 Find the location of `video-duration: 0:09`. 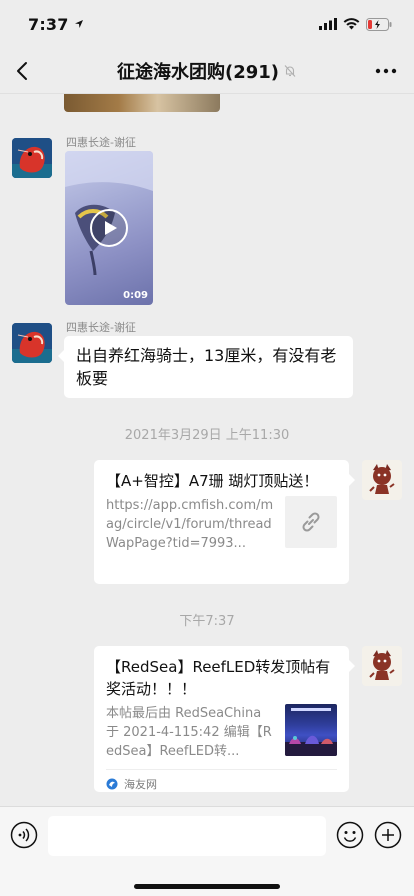

video-duration: 0:09 is located at coordinates (135, 295).